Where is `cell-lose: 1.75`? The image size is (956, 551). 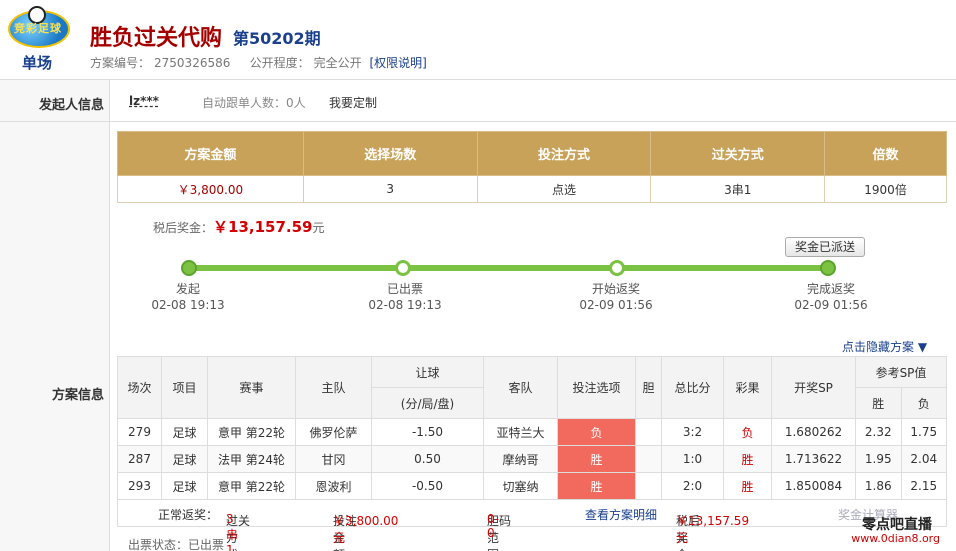 cell-lose: 1.75 is located at coordinates (923, 432).